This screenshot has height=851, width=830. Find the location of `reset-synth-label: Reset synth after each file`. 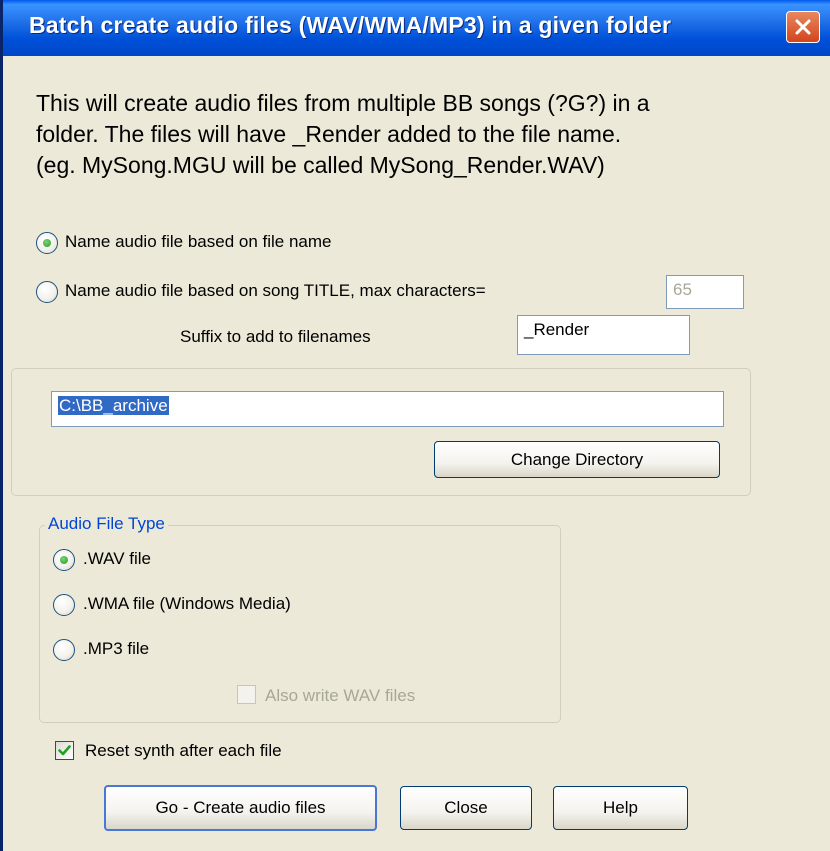

reset-synth-label: Reset synth after each file is located at coordinates (183, 751).